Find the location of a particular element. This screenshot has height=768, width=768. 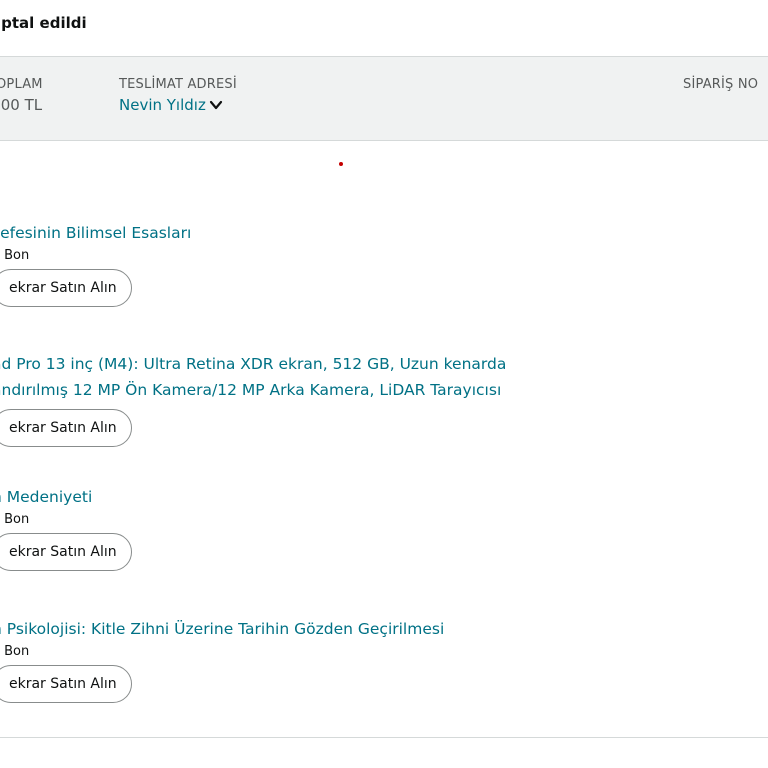

item-title-link: sefesinin Bilimsel Esasları is located at coordinates (346, 233).